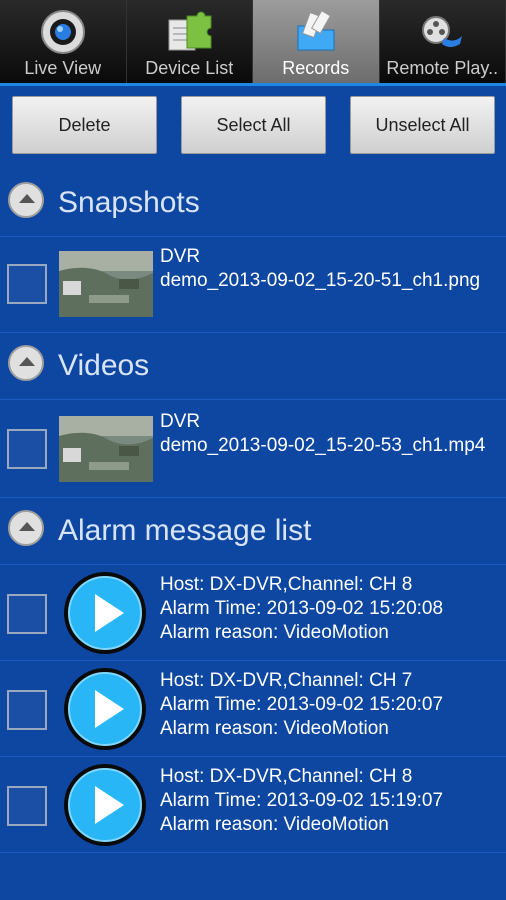  I want to click on section-title: Snapshots, so click(129, 202).